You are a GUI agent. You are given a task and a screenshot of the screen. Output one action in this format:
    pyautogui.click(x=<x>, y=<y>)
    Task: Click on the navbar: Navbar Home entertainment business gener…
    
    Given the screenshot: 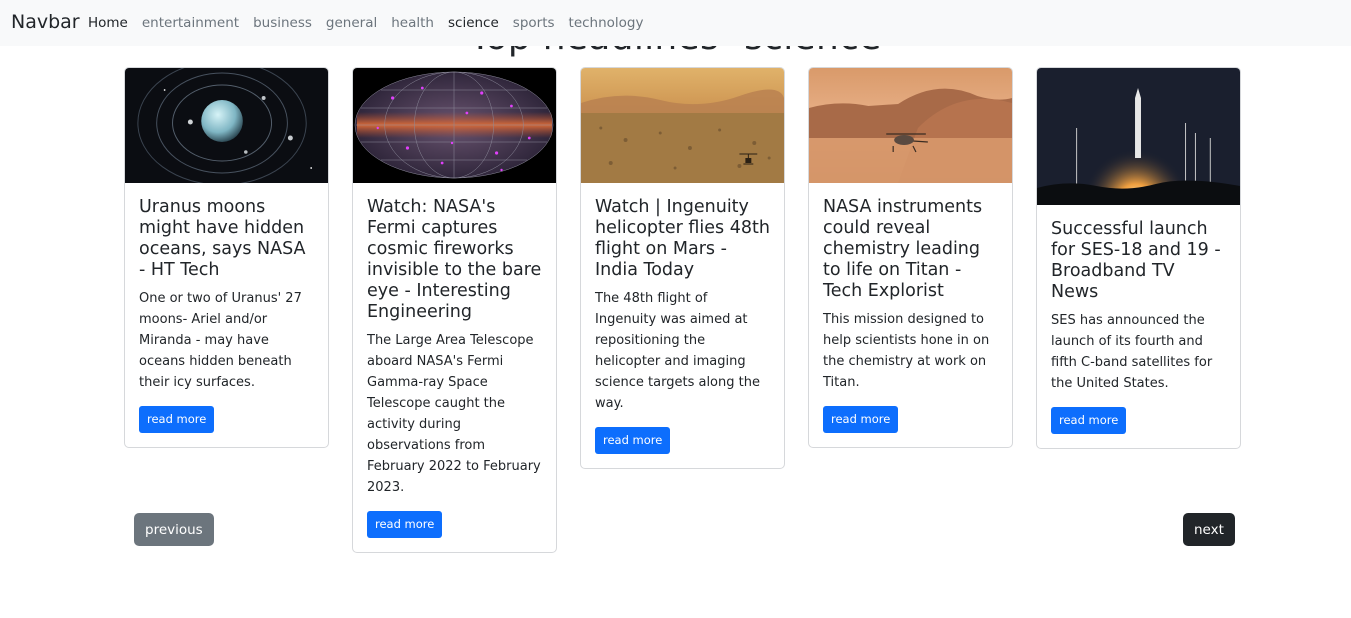 What is the action you would take?
    pyautogui.click(x=675, y=23)
    